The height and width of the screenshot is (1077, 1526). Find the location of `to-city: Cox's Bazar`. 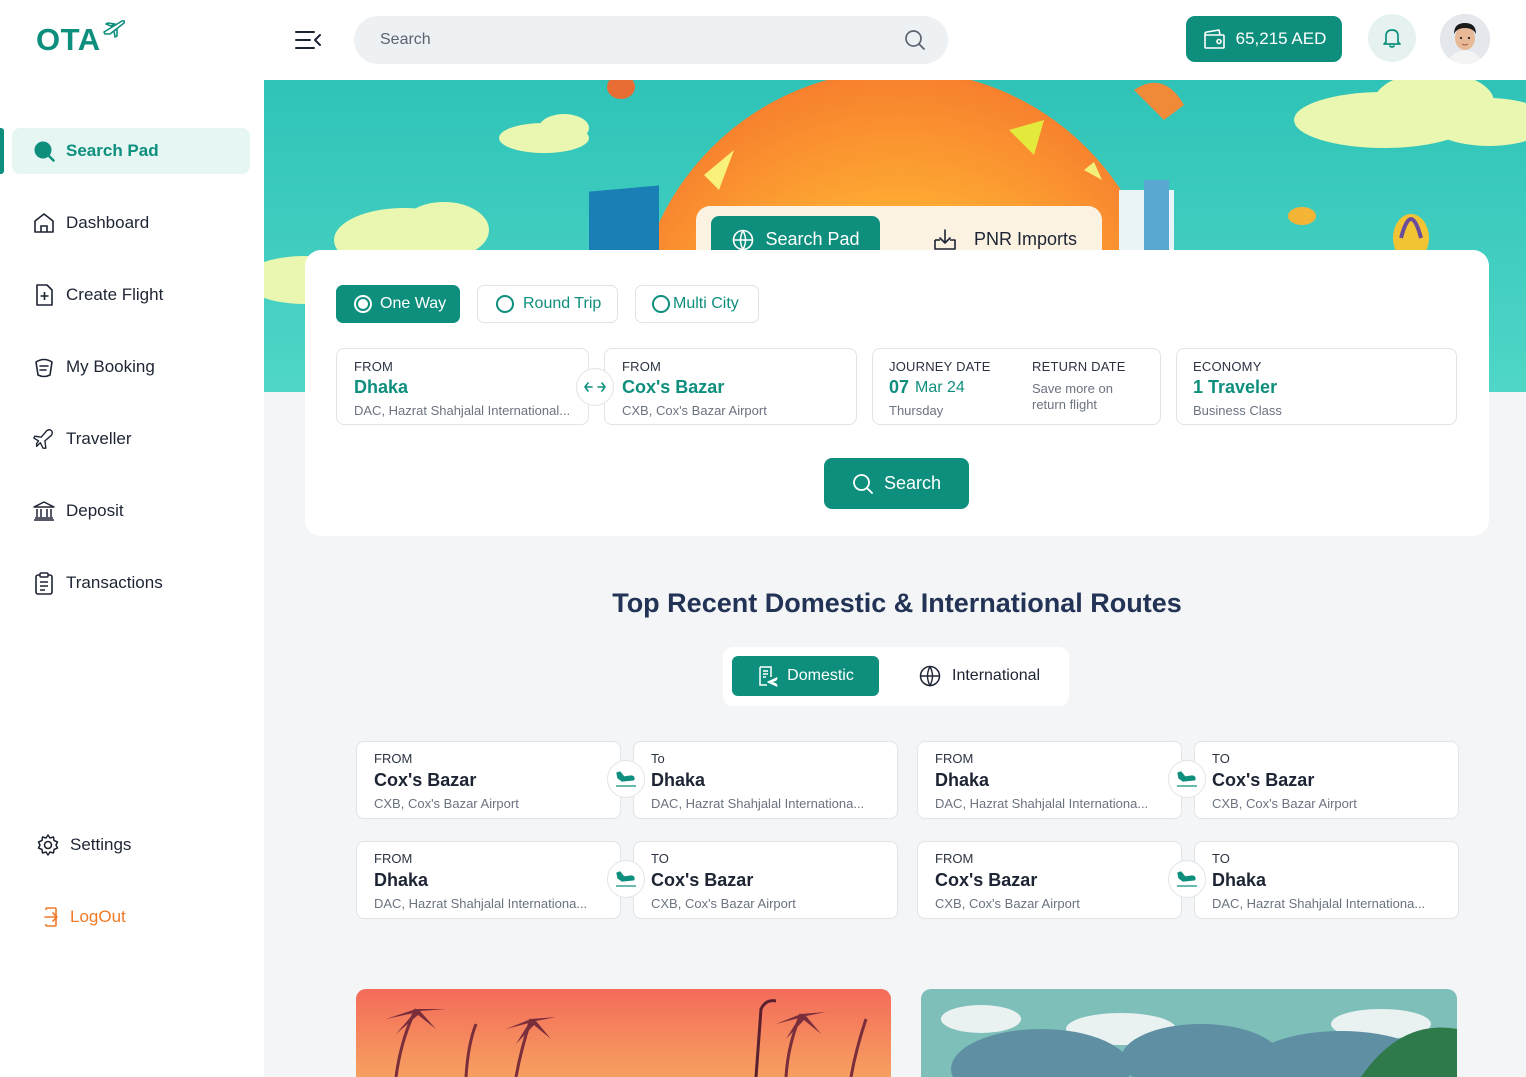

to-city: Cox's Bazar is located at coordinates (673, 387).